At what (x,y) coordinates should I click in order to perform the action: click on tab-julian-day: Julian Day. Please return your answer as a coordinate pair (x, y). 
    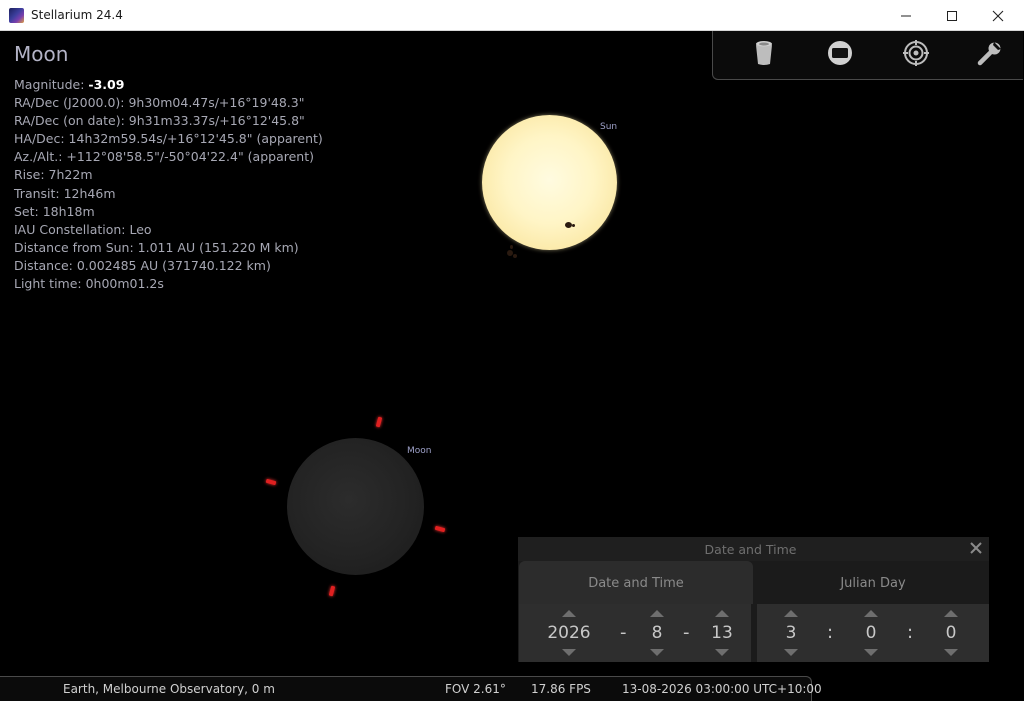
    Looking at the image, I should click on (873, 582).